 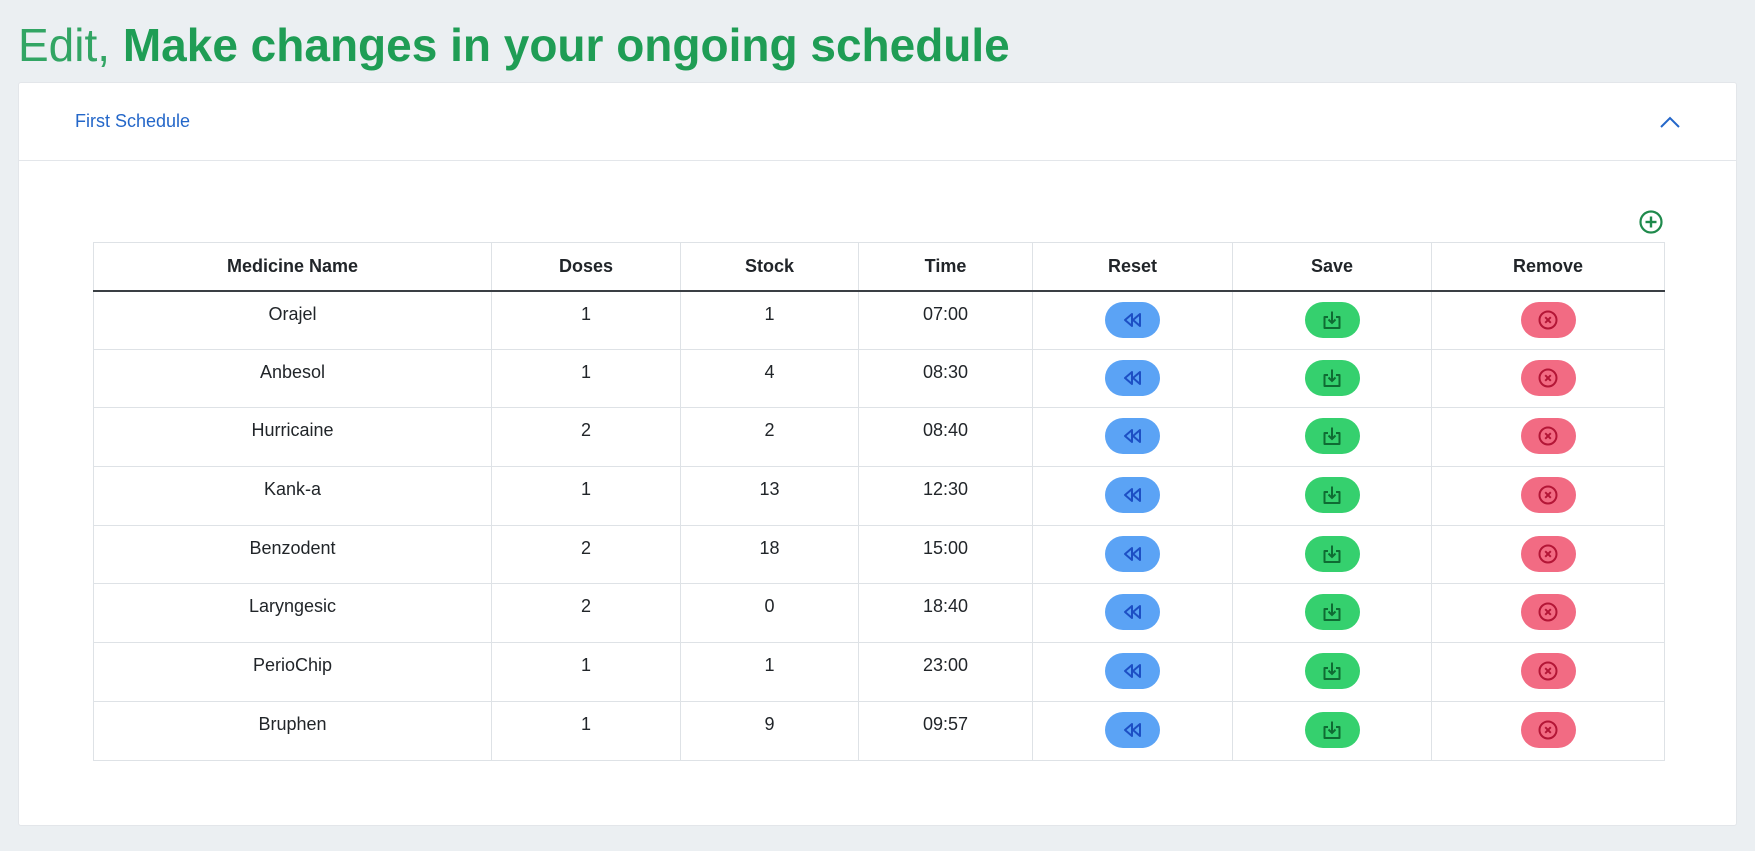 I want to click on plus-circle-icon, so click(x=1651, y=222).